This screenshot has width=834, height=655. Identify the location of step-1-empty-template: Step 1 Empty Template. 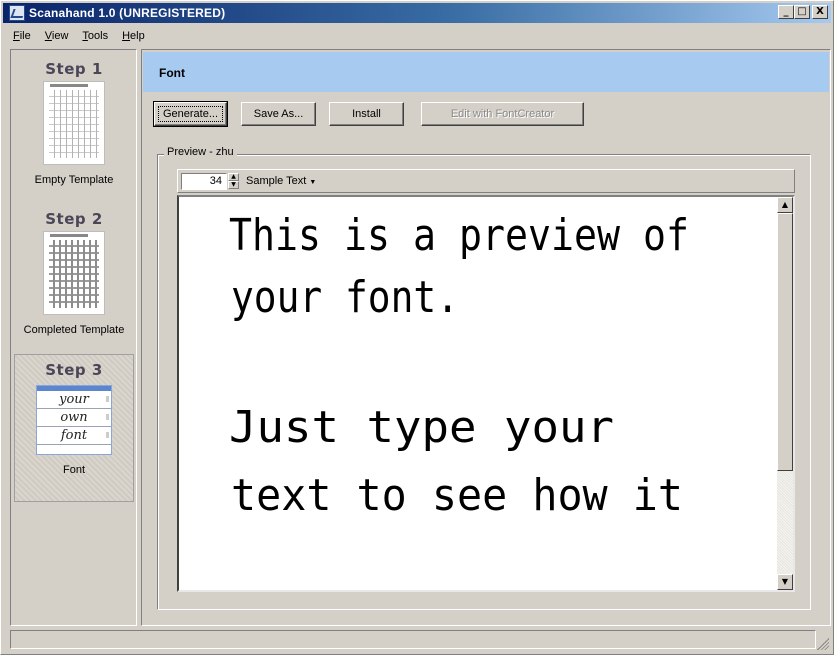
(74, 128).